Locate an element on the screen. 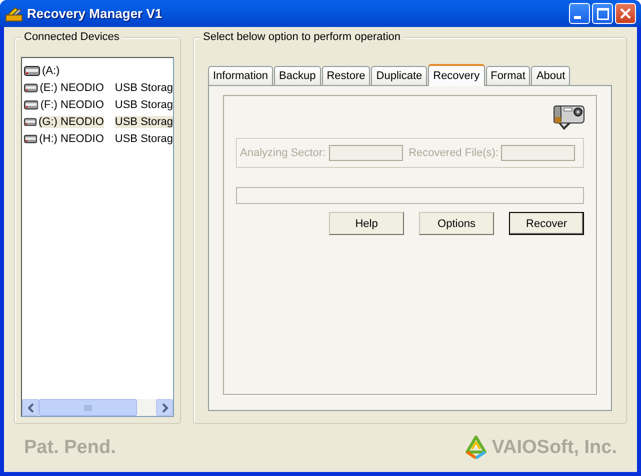  close-button is located at coordinates (625, 13).